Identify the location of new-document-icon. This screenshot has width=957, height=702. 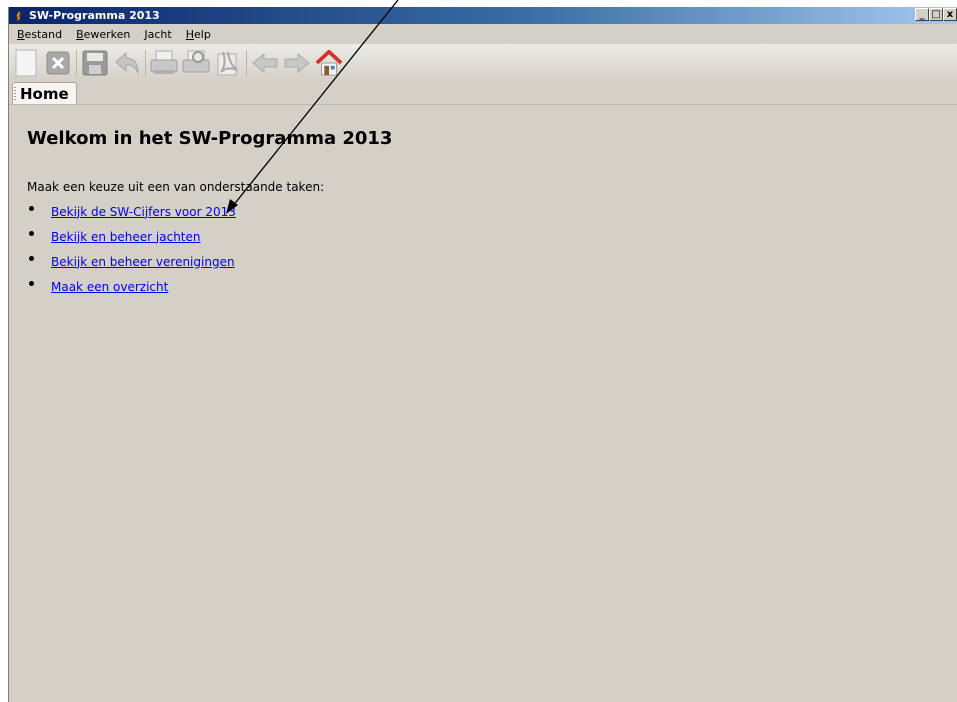
(26, 63).